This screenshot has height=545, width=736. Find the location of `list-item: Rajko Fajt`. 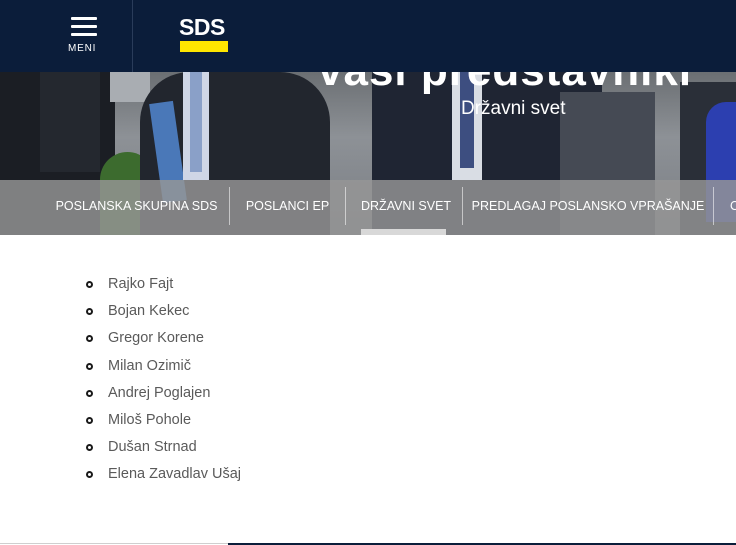

list-item: Rajko Fajt is located at coordinates (163, 286).